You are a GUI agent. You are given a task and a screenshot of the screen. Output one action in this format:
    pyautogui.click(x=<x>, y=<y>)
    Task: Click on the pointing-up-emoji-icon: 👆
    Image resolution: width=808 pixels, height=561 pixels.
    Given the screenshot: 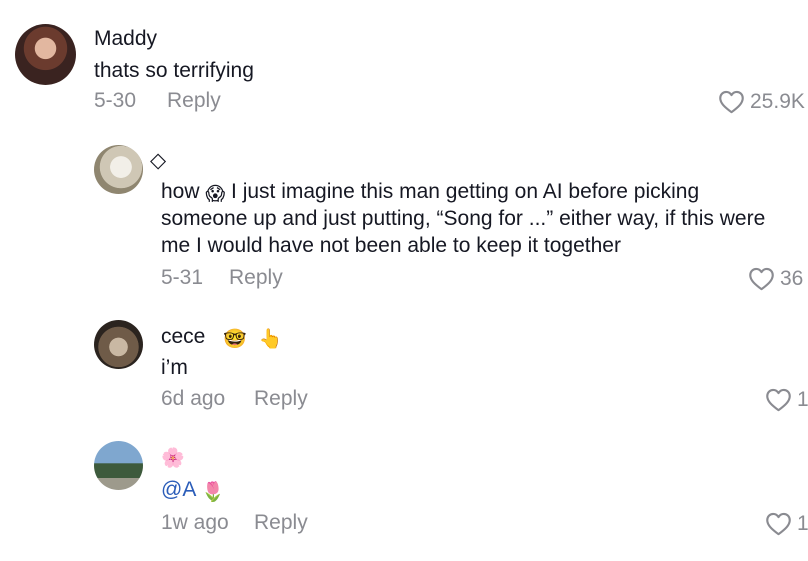 What is the action you would take?
    pyautogui.click(x=270, y=339)
    